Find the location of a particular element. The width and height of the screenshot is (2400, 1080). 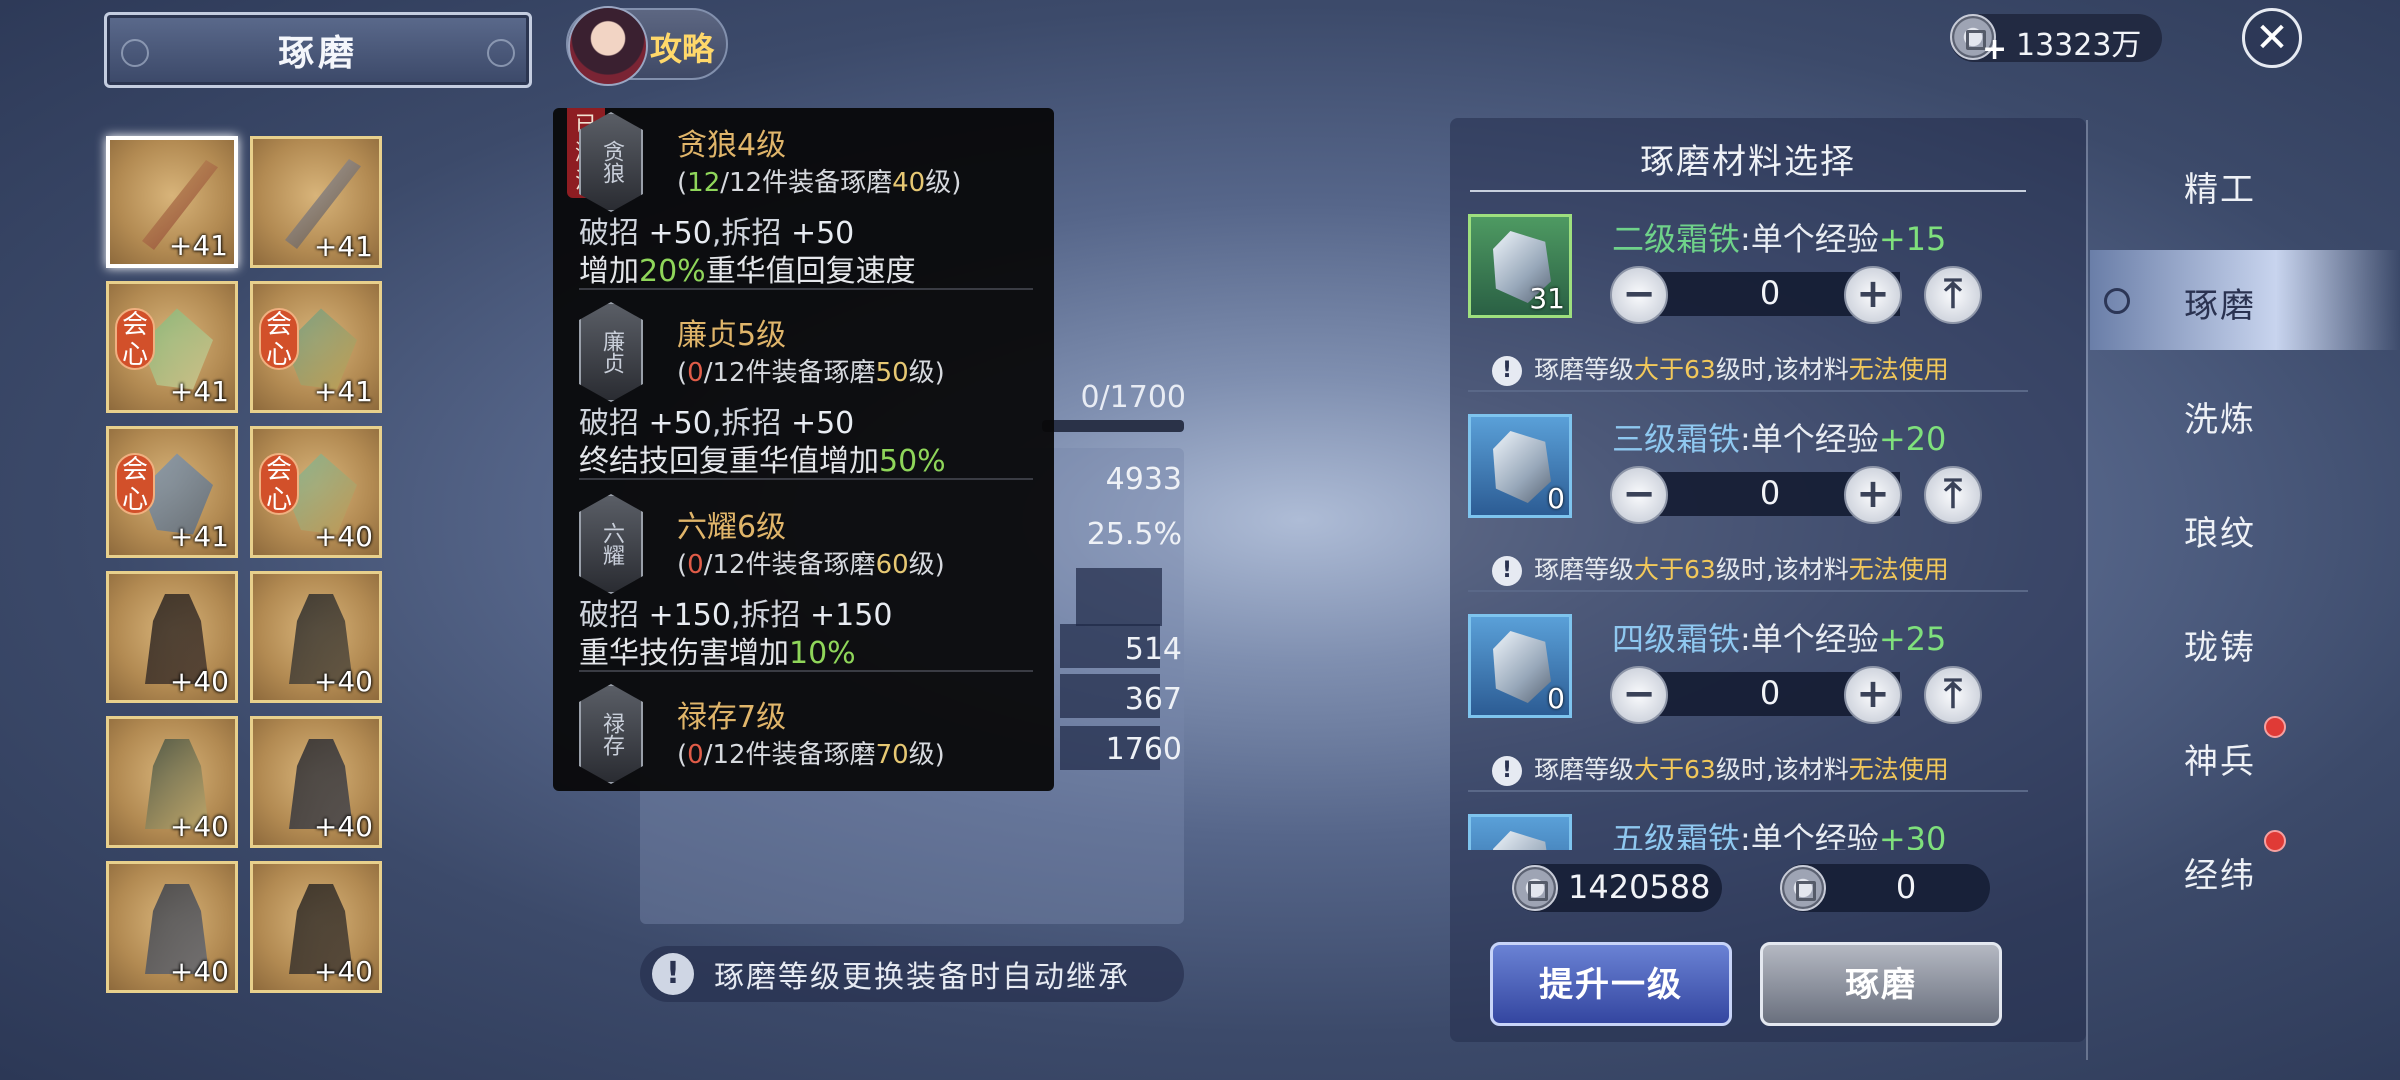

inherit-notice: ! 琢磨等级更换装备时自动继承 is located at coordinates (912, 974).